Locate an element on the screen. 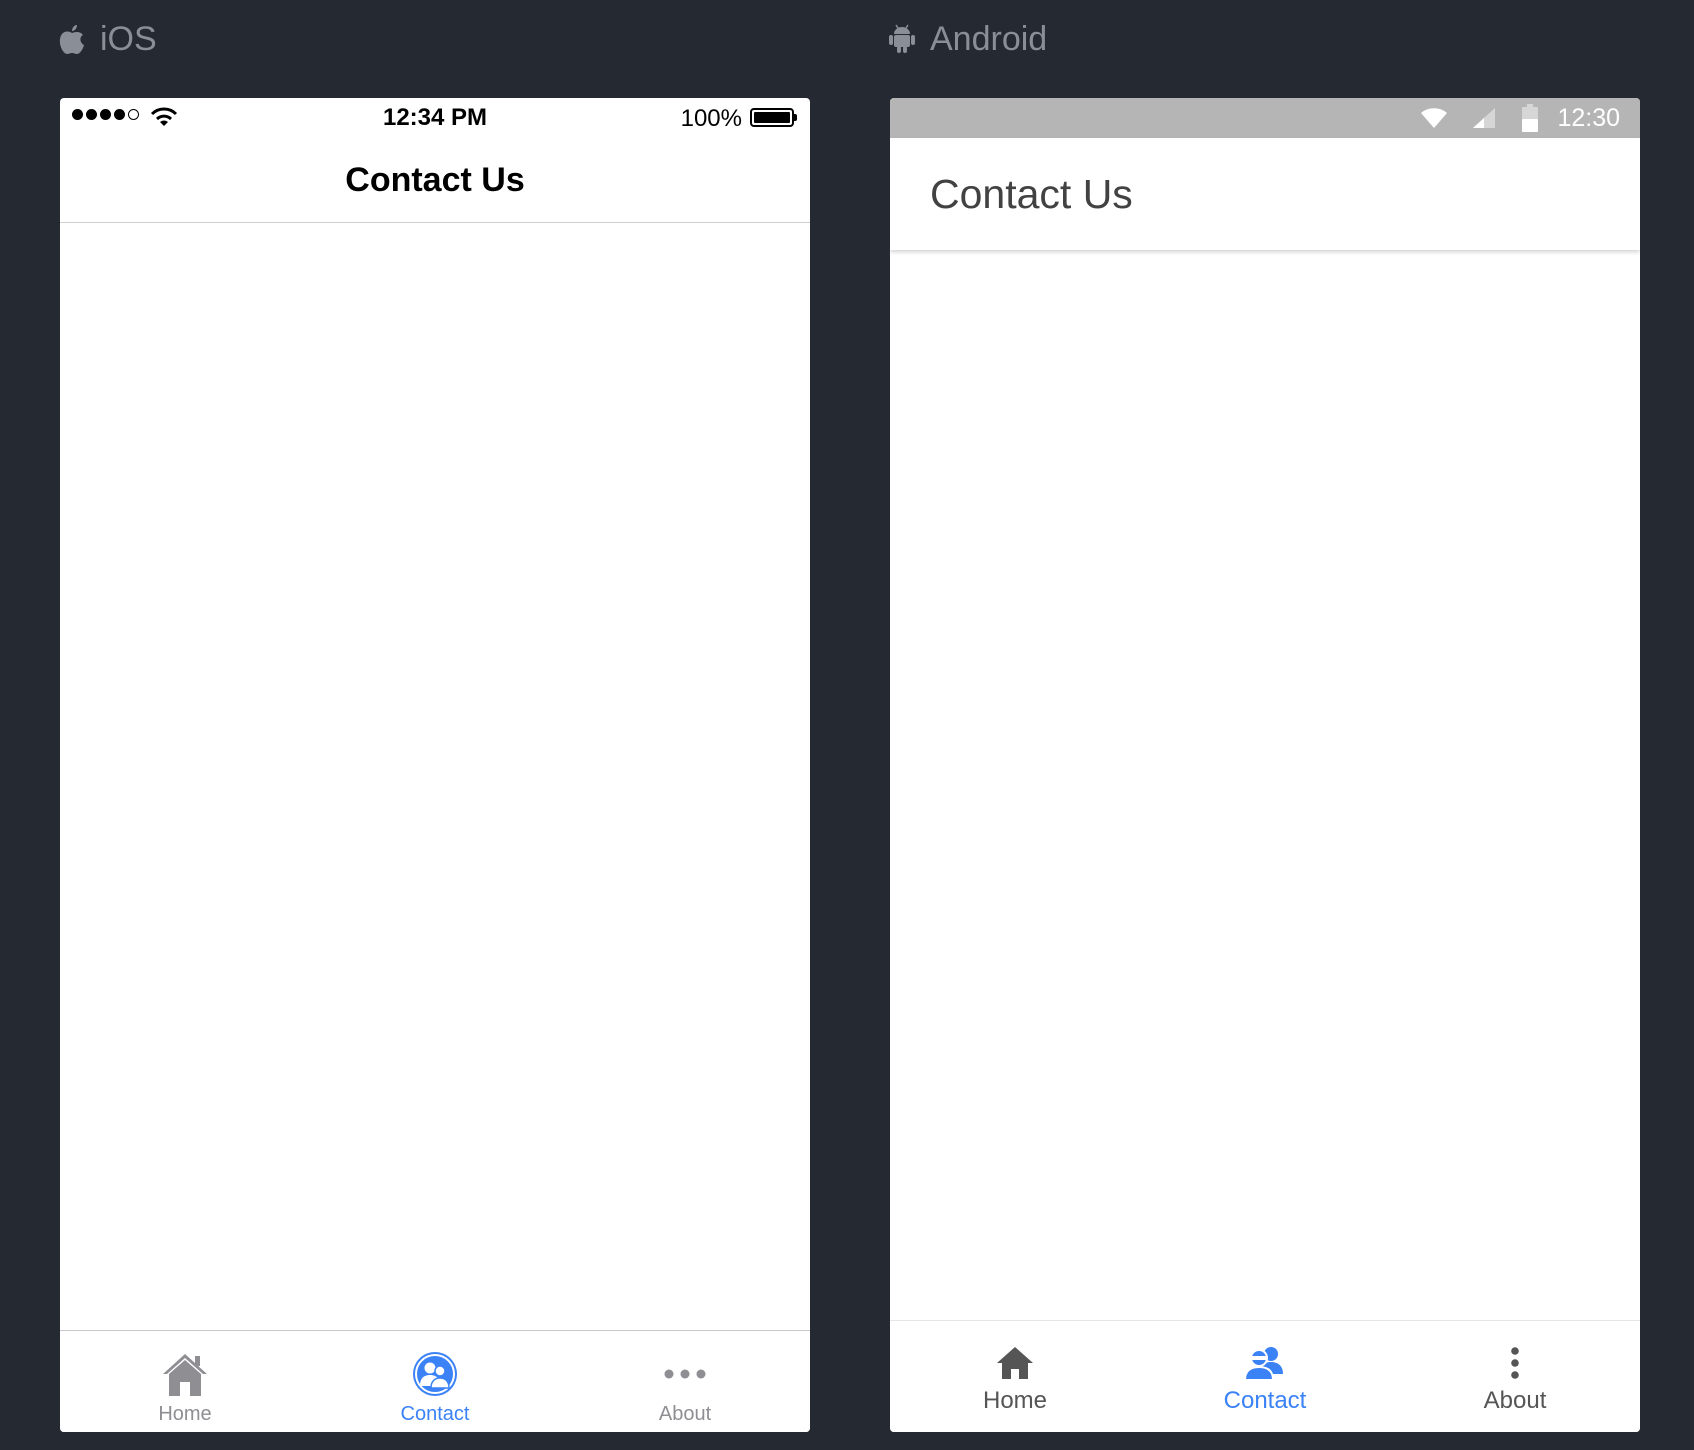 Image resolution: width=1694 pixels, height=1450 pixels. more-vertical-icon is located at coordinates (1515, 1363).